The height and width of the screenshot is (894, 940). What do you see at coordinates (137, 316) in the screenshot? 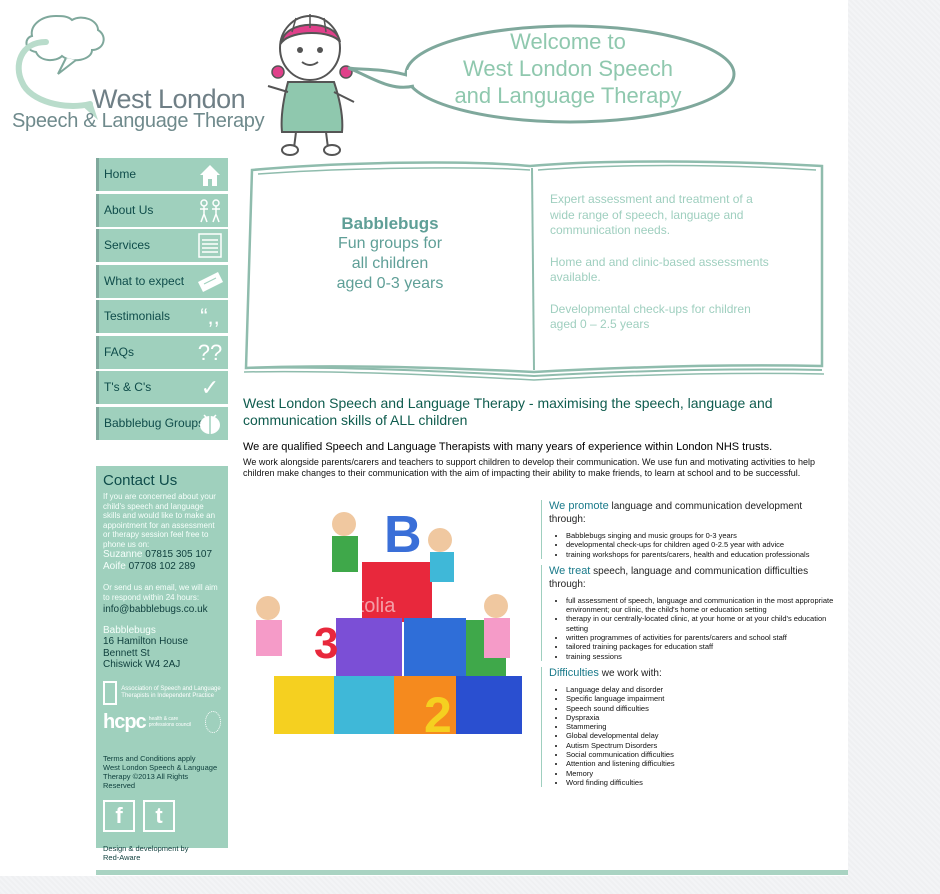
I see `nav-item-label: Testimonials` at bounding box center [137, 316].